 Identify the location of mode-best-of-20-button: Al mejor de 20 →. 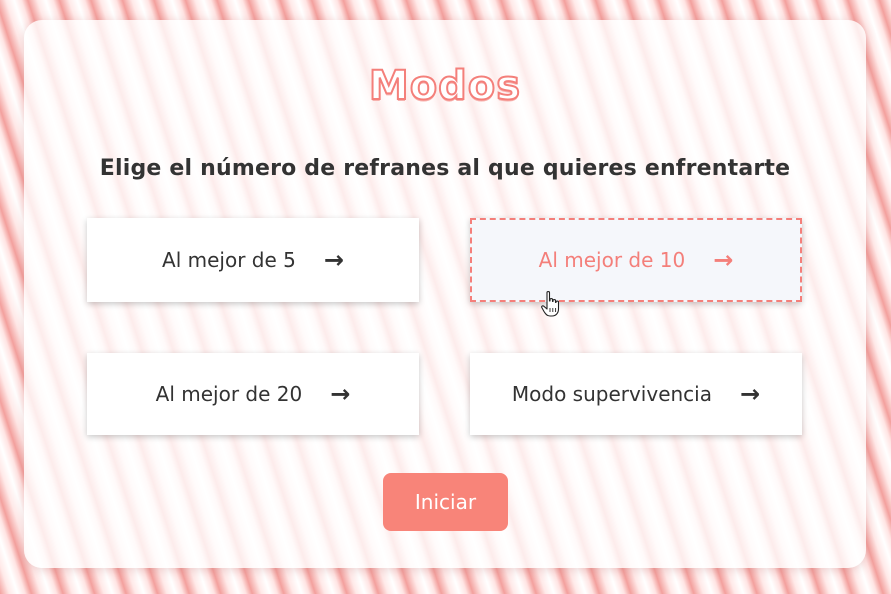
(253, 394).